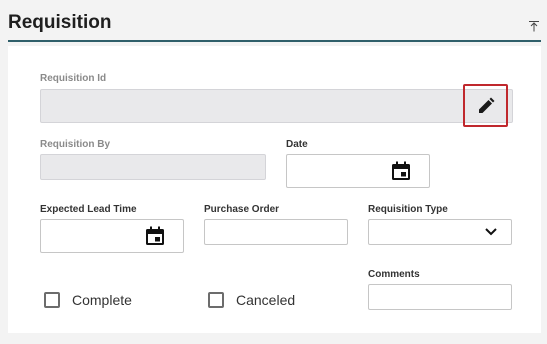  I want to click on purchase-order-label: Purchase Order, so click(242, 209).